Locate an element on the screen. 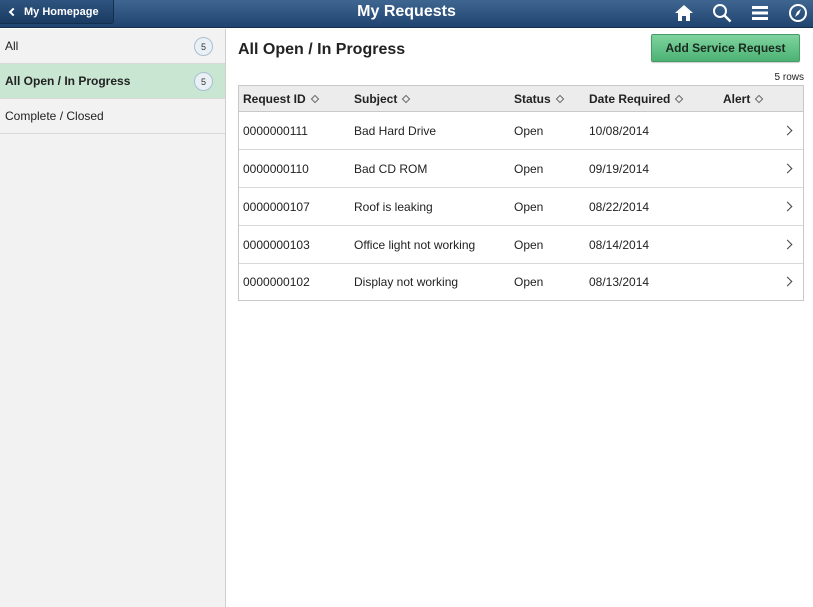 The width and height of the screenshot is (813, 607). request-id-cell: 0000000110 is located at coordinates (276, 169).